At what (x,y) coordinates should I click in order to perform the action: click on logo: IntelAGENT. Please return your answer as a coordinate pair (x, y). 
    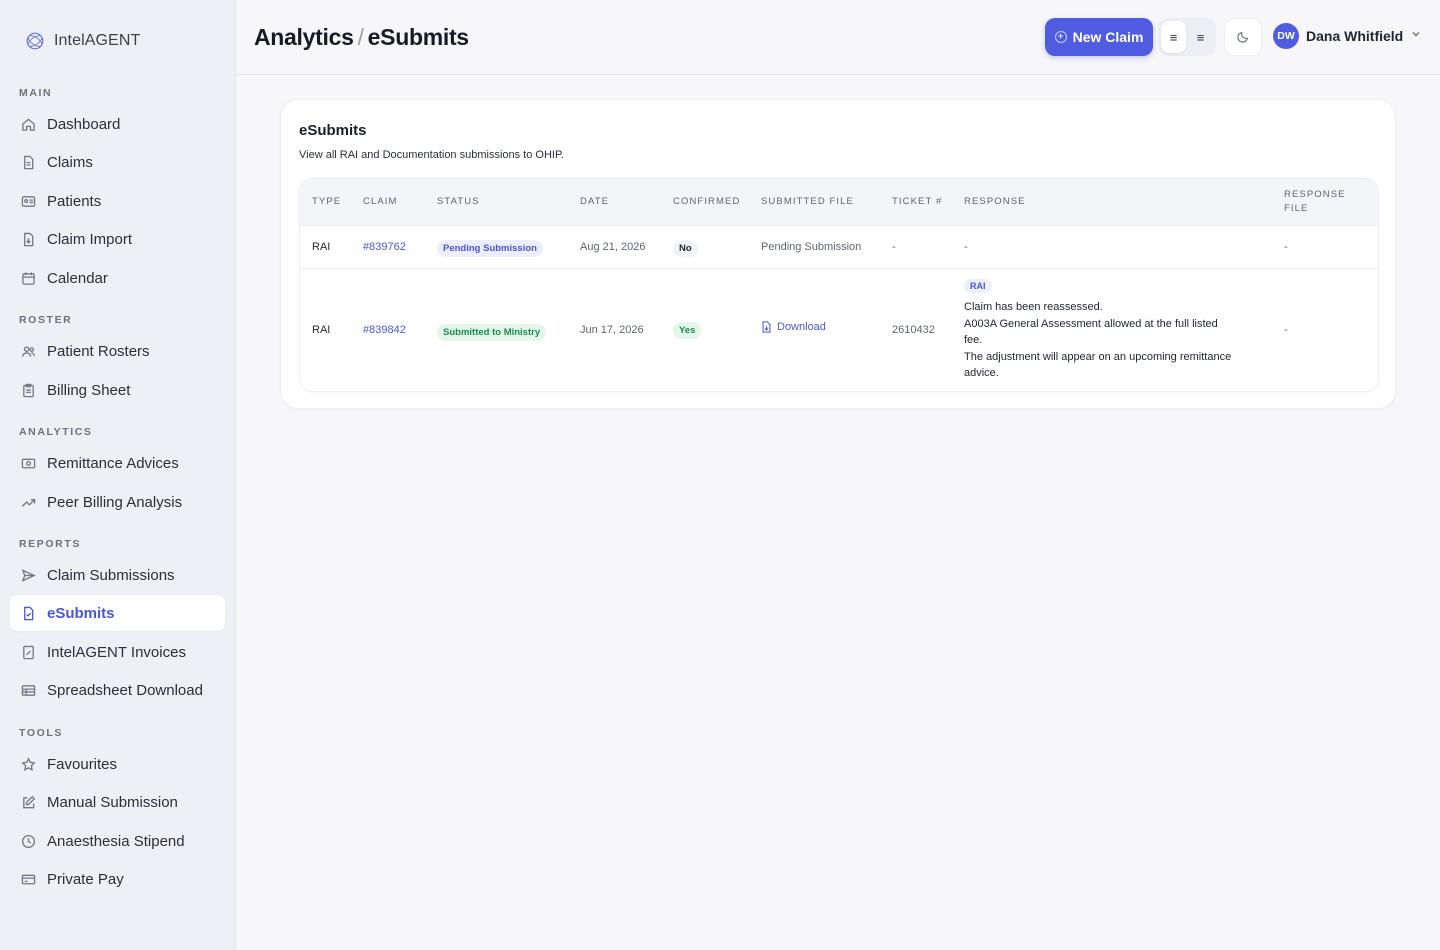
    Looking at the image, I should click on (82, 41).